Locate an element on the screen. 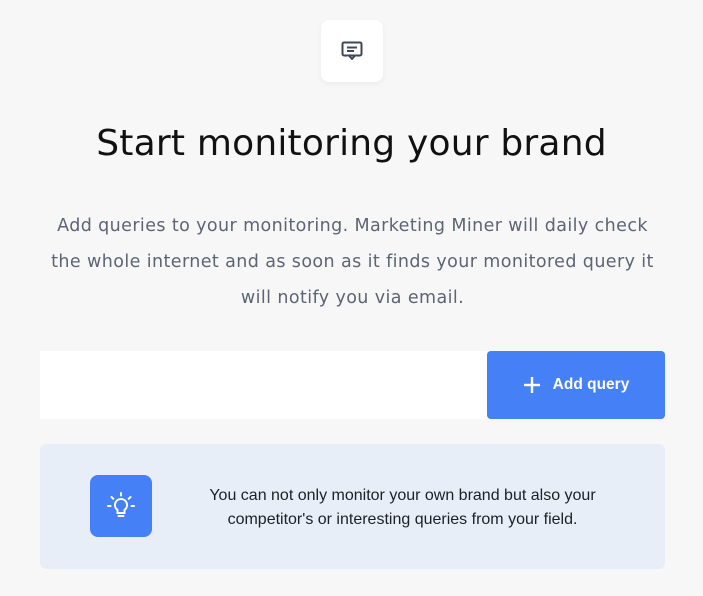  lightbulb-icon-card is located at coordinates (121, 506).